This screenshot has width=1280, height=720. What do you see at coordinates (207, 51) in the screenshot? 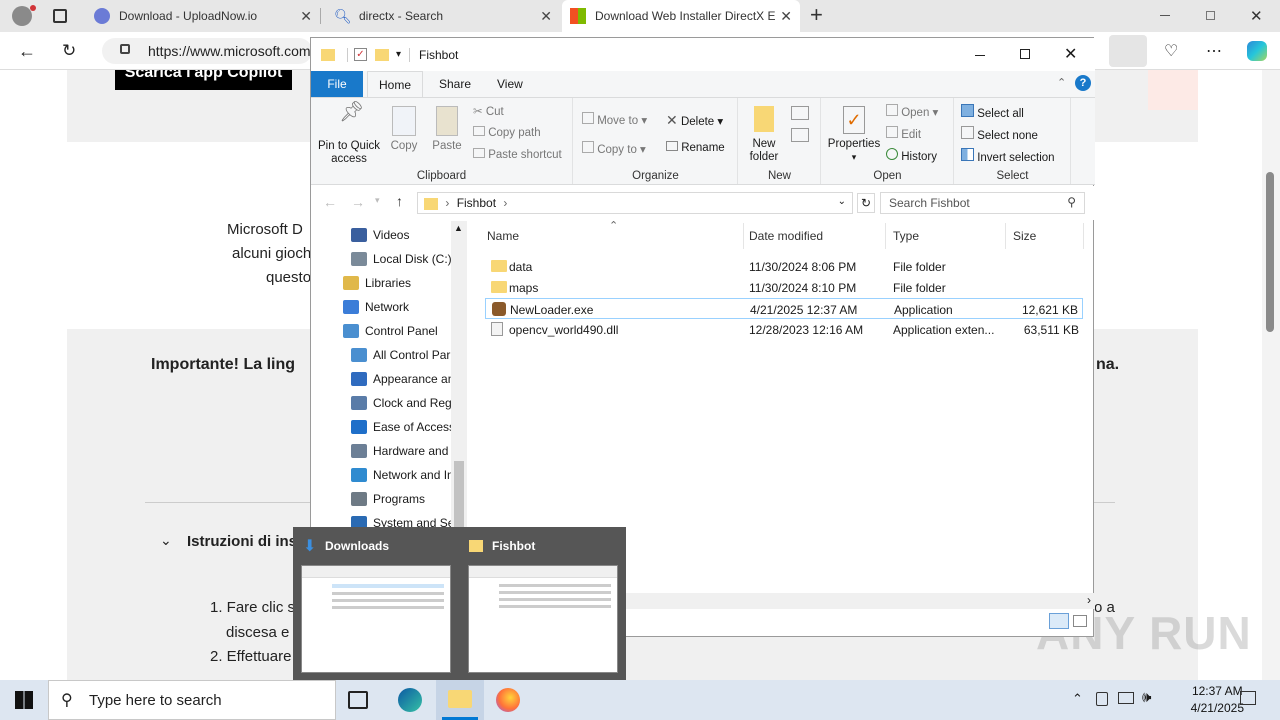
I see `address-bar: https://www.microsoft.com` at bounding box center [207, 51].